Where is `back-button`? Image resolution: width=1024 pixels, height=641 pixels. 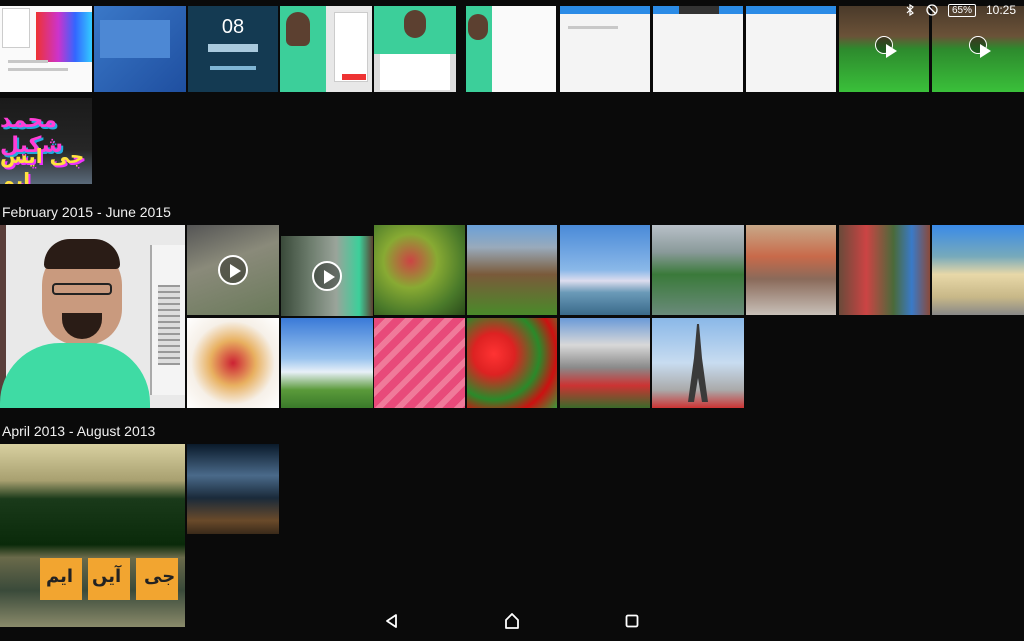 back-button is located at coordinates (392, 621).